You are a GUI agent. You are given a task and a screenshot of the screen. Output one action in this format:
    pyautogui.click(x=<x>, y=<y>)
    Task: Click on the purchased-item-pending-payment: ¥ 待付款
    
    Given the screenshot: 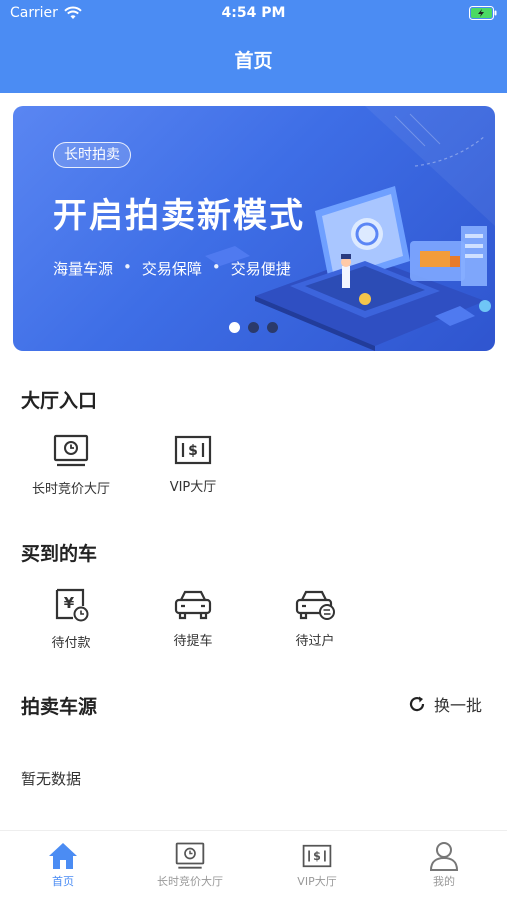 What is the action you would take?
    pyautogui.click(x=71, y=619)
    